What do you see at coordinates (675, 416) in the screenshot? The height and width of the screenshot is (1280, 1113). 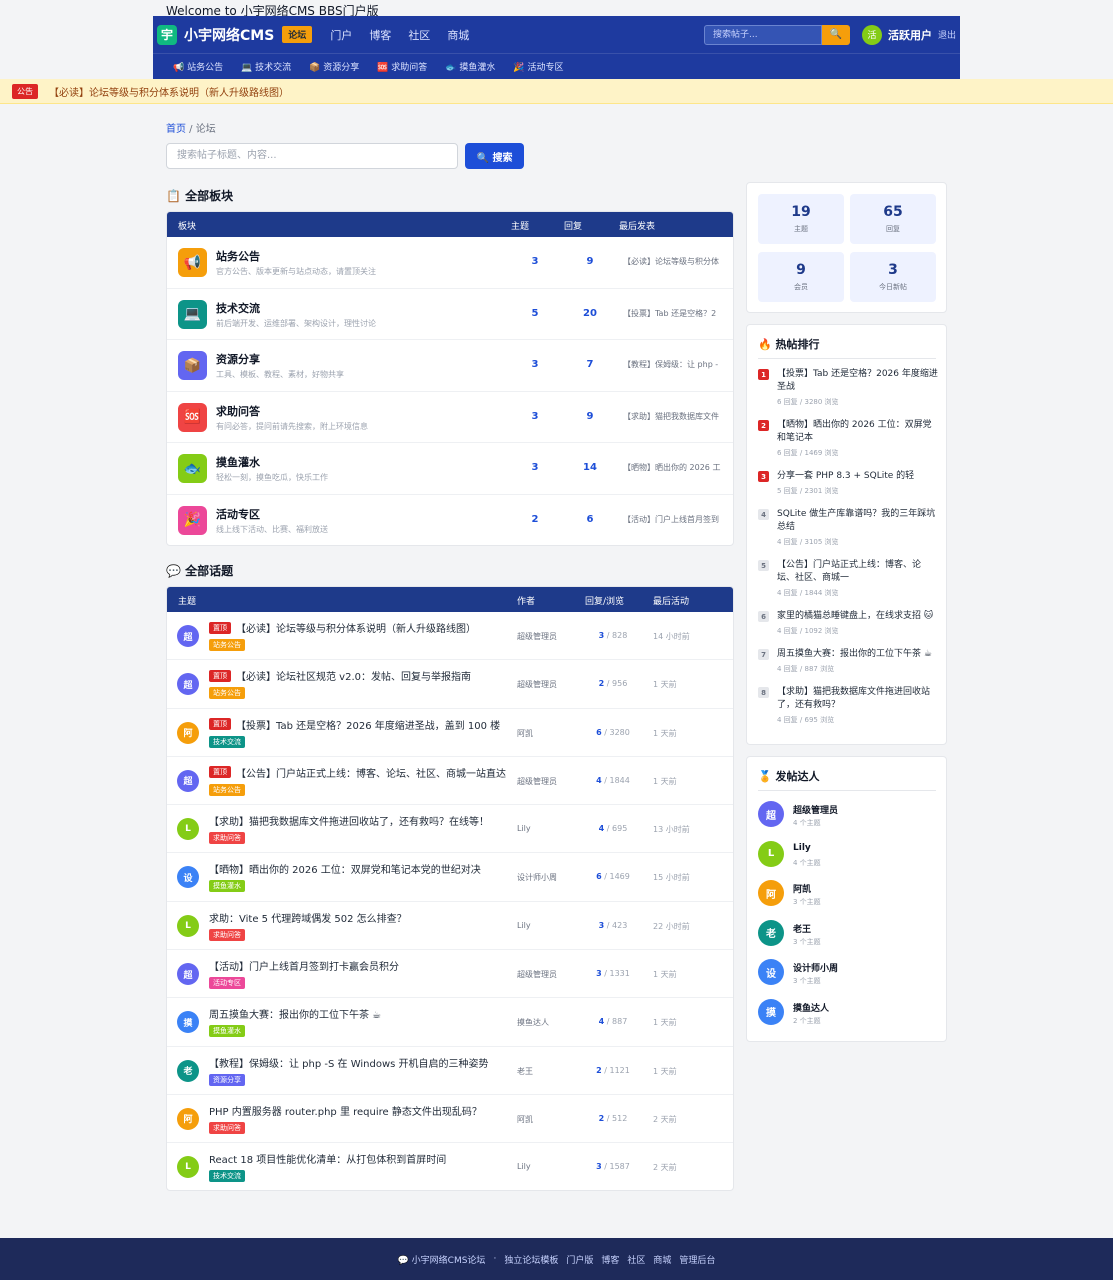 I see `board-last-post: 【求助】猫把我数据库文件` at bounding box center [675, 416].